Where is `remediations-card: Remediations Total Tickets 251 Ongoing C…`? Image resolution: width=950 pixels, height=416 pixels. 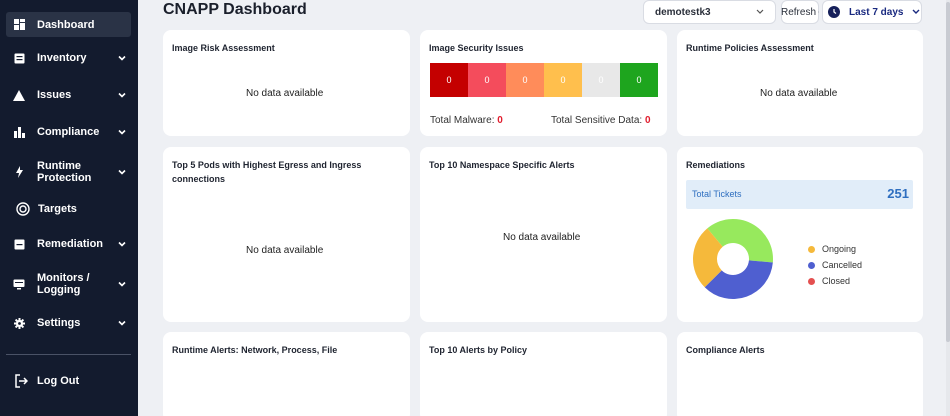
remediations-card: Remediations Total Tickets 251 Ongoing C… is located at coordinates (800, 234).